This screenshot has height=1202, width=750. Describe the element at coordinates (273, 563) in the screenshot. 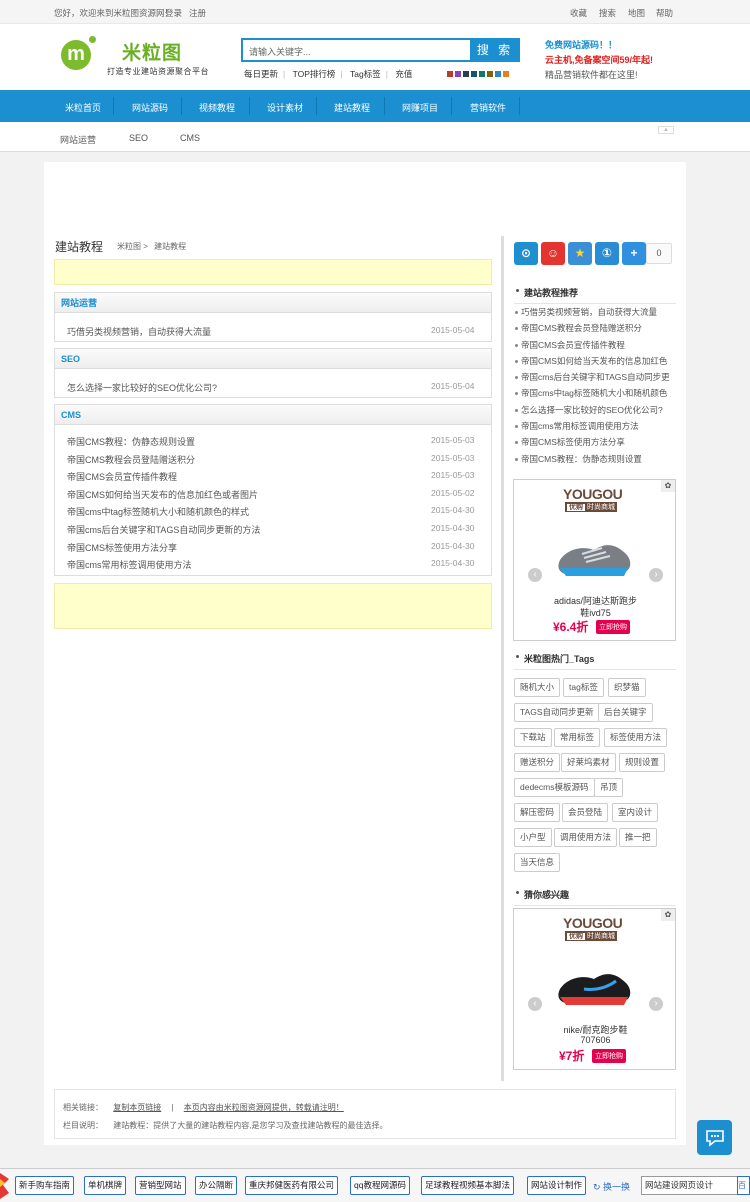

I see `list-item: 帝国cms常用标签调用使用方法 2015-04-30` at that location.